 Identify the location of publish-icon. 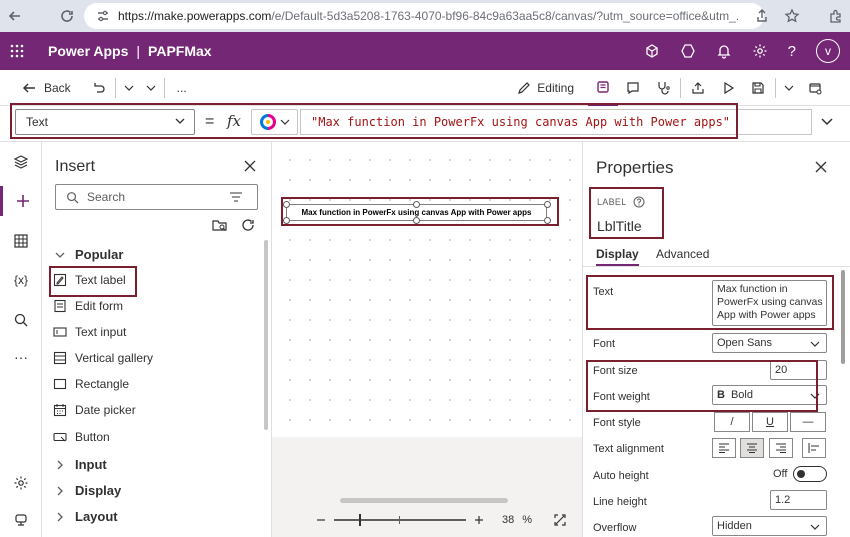
(815, 88).